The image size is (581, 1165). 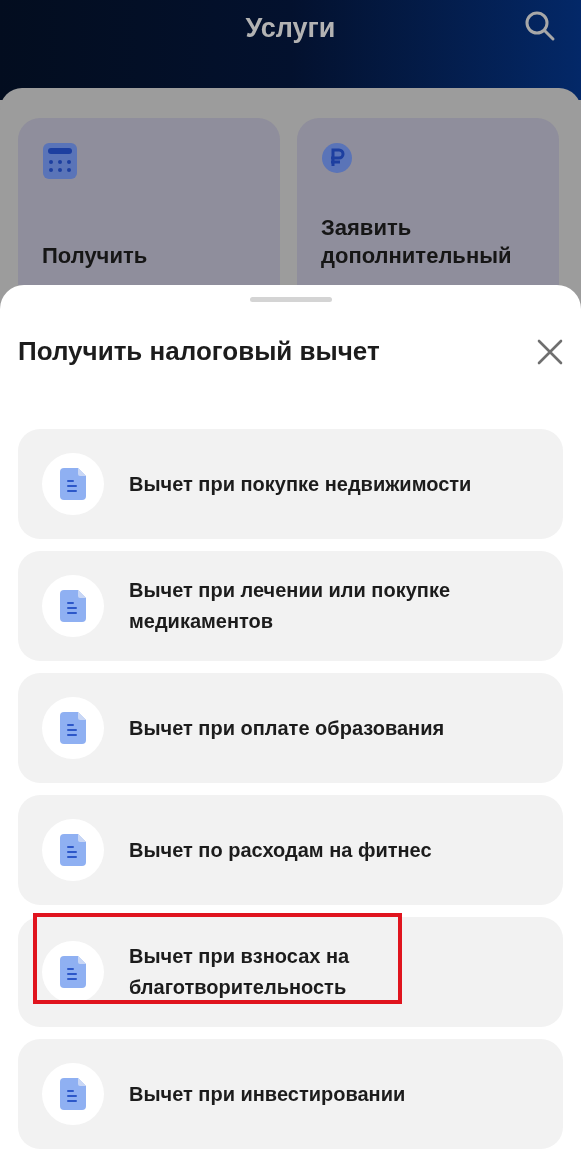 What do you see at coordinates (280, 850) in the screenshot?
I see `item-label: Вычет по расходам на фитнес` at bounding box center [280, 850].